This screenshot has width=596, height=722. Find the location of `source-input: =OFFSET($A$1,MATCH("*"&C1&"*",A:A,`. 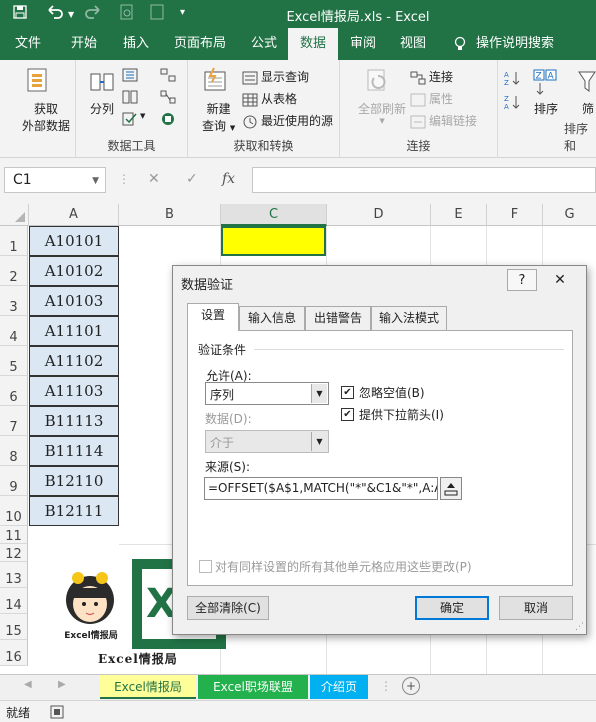

source-input: =OFFSET($A$1,MATCH("*"&C1&"*",A:A, is located at coordinates (321, 488).